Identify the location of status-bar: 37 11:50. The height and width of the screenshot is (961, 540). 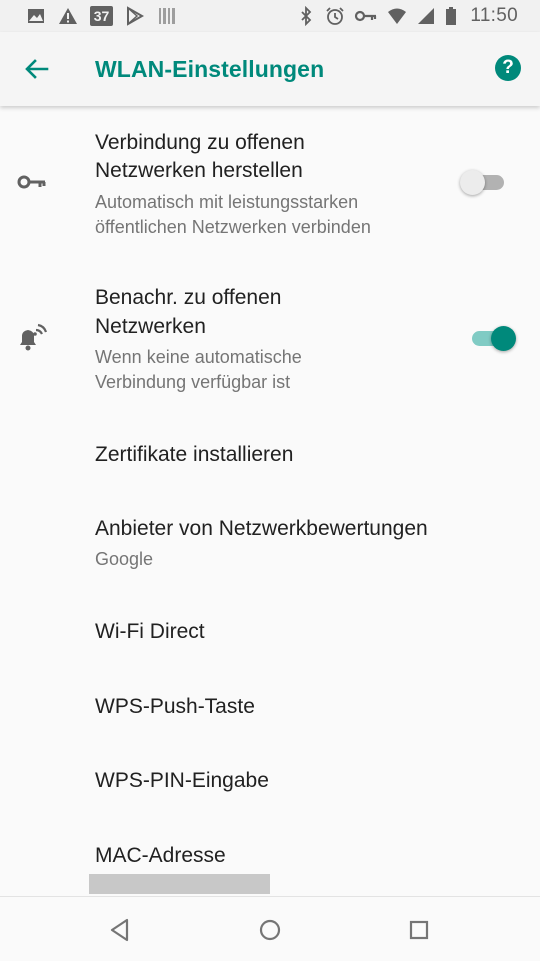
(270, 16).